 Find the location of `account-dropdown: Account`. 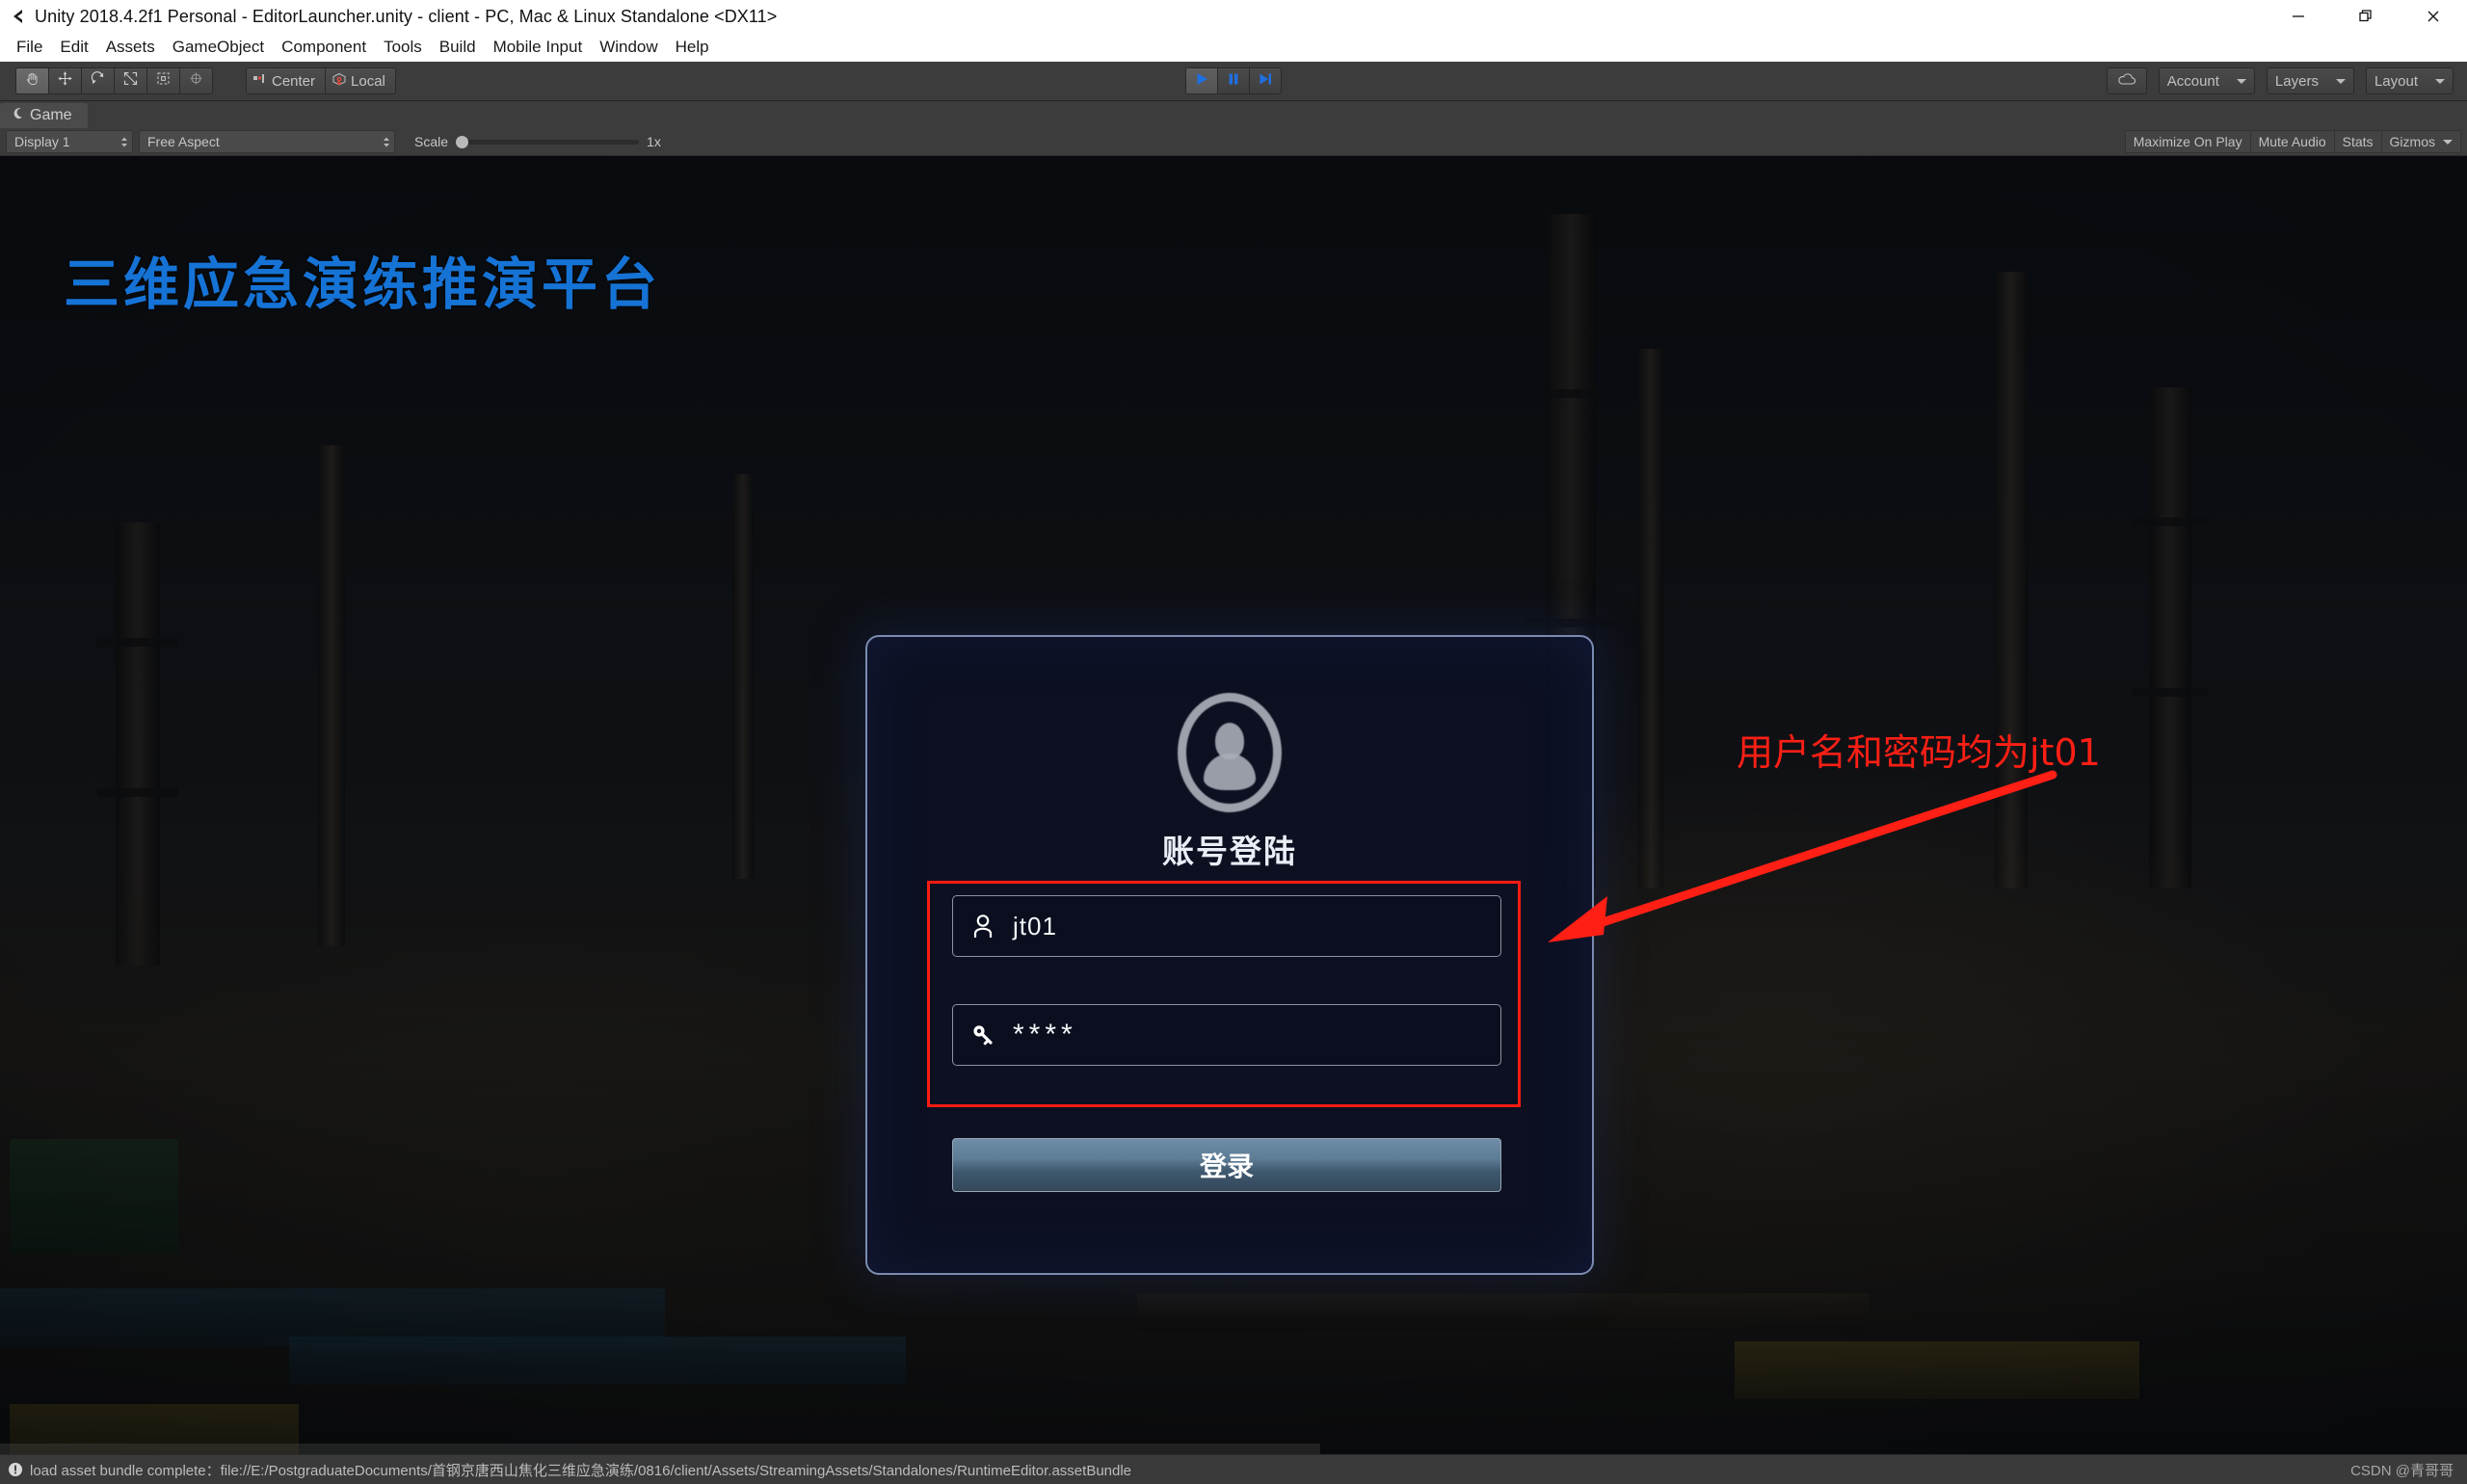

account-dropdown: Account is located at coordinates (2206, 80).